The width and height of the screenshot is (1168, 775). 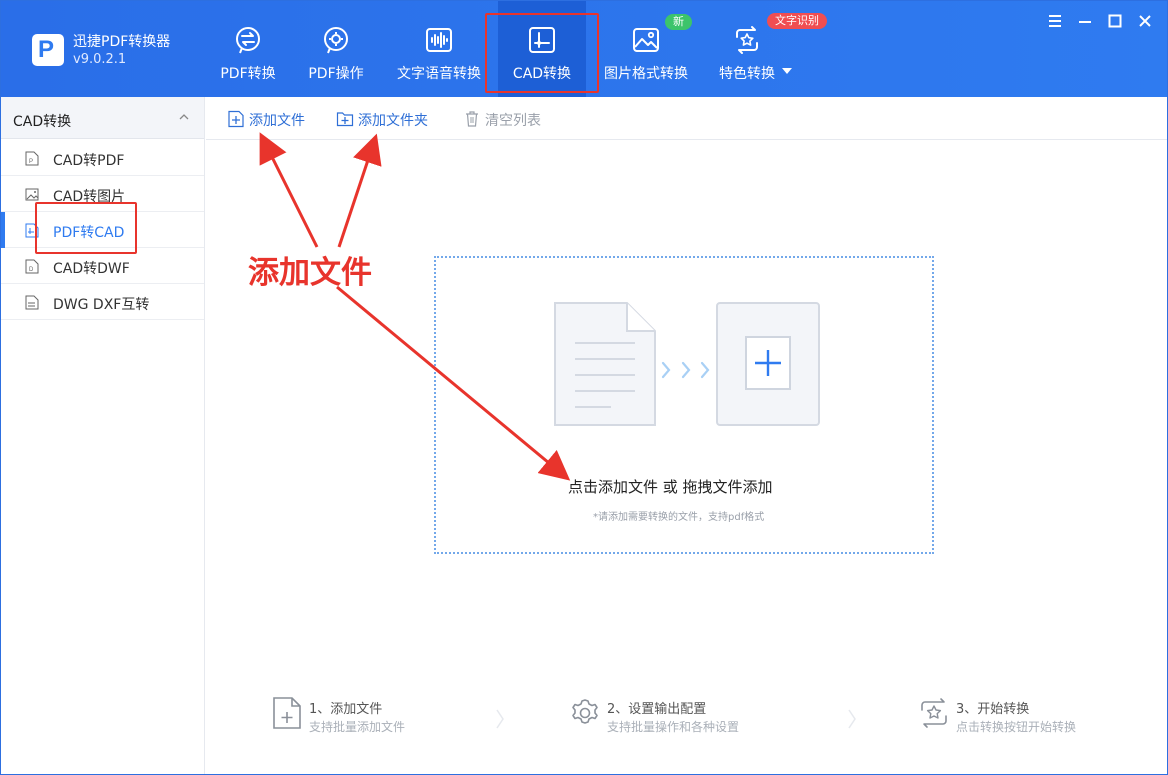 I want to click on gear-icon, so click(x=585, y=711).